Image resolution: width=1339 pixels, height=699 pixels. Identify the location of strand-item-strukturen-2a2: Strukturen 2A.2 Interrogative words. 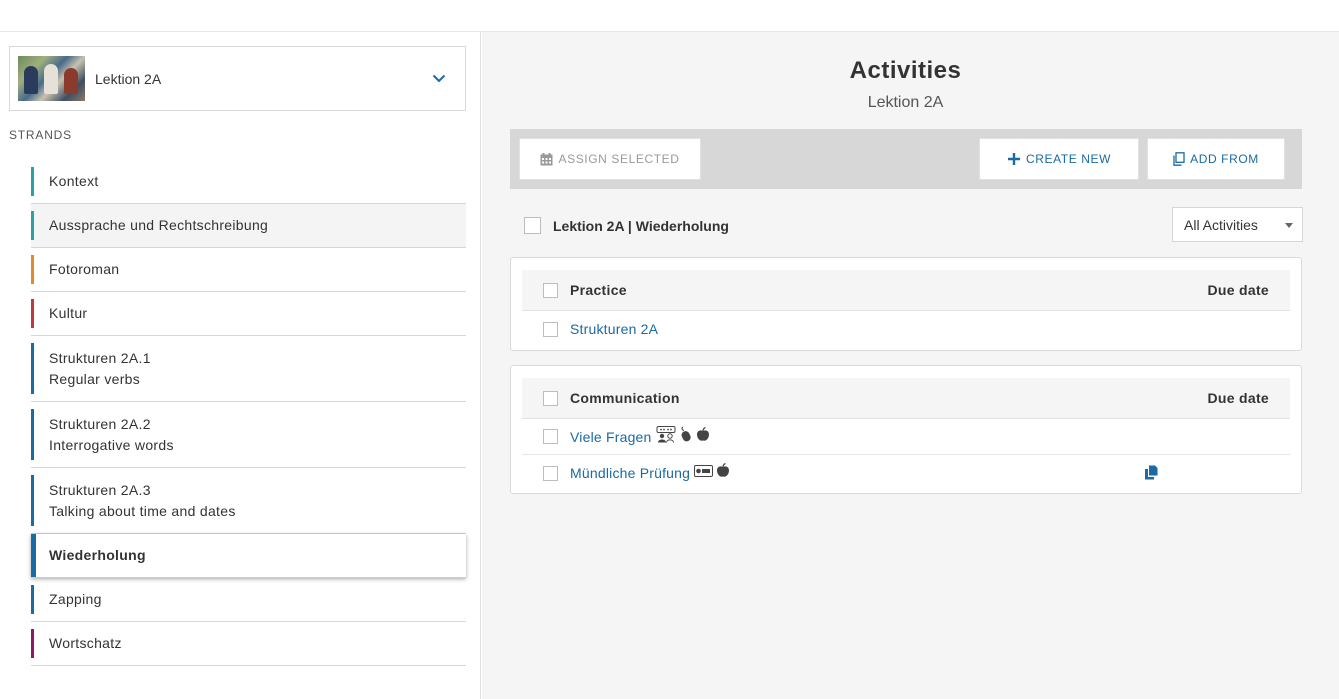
(248, 435).